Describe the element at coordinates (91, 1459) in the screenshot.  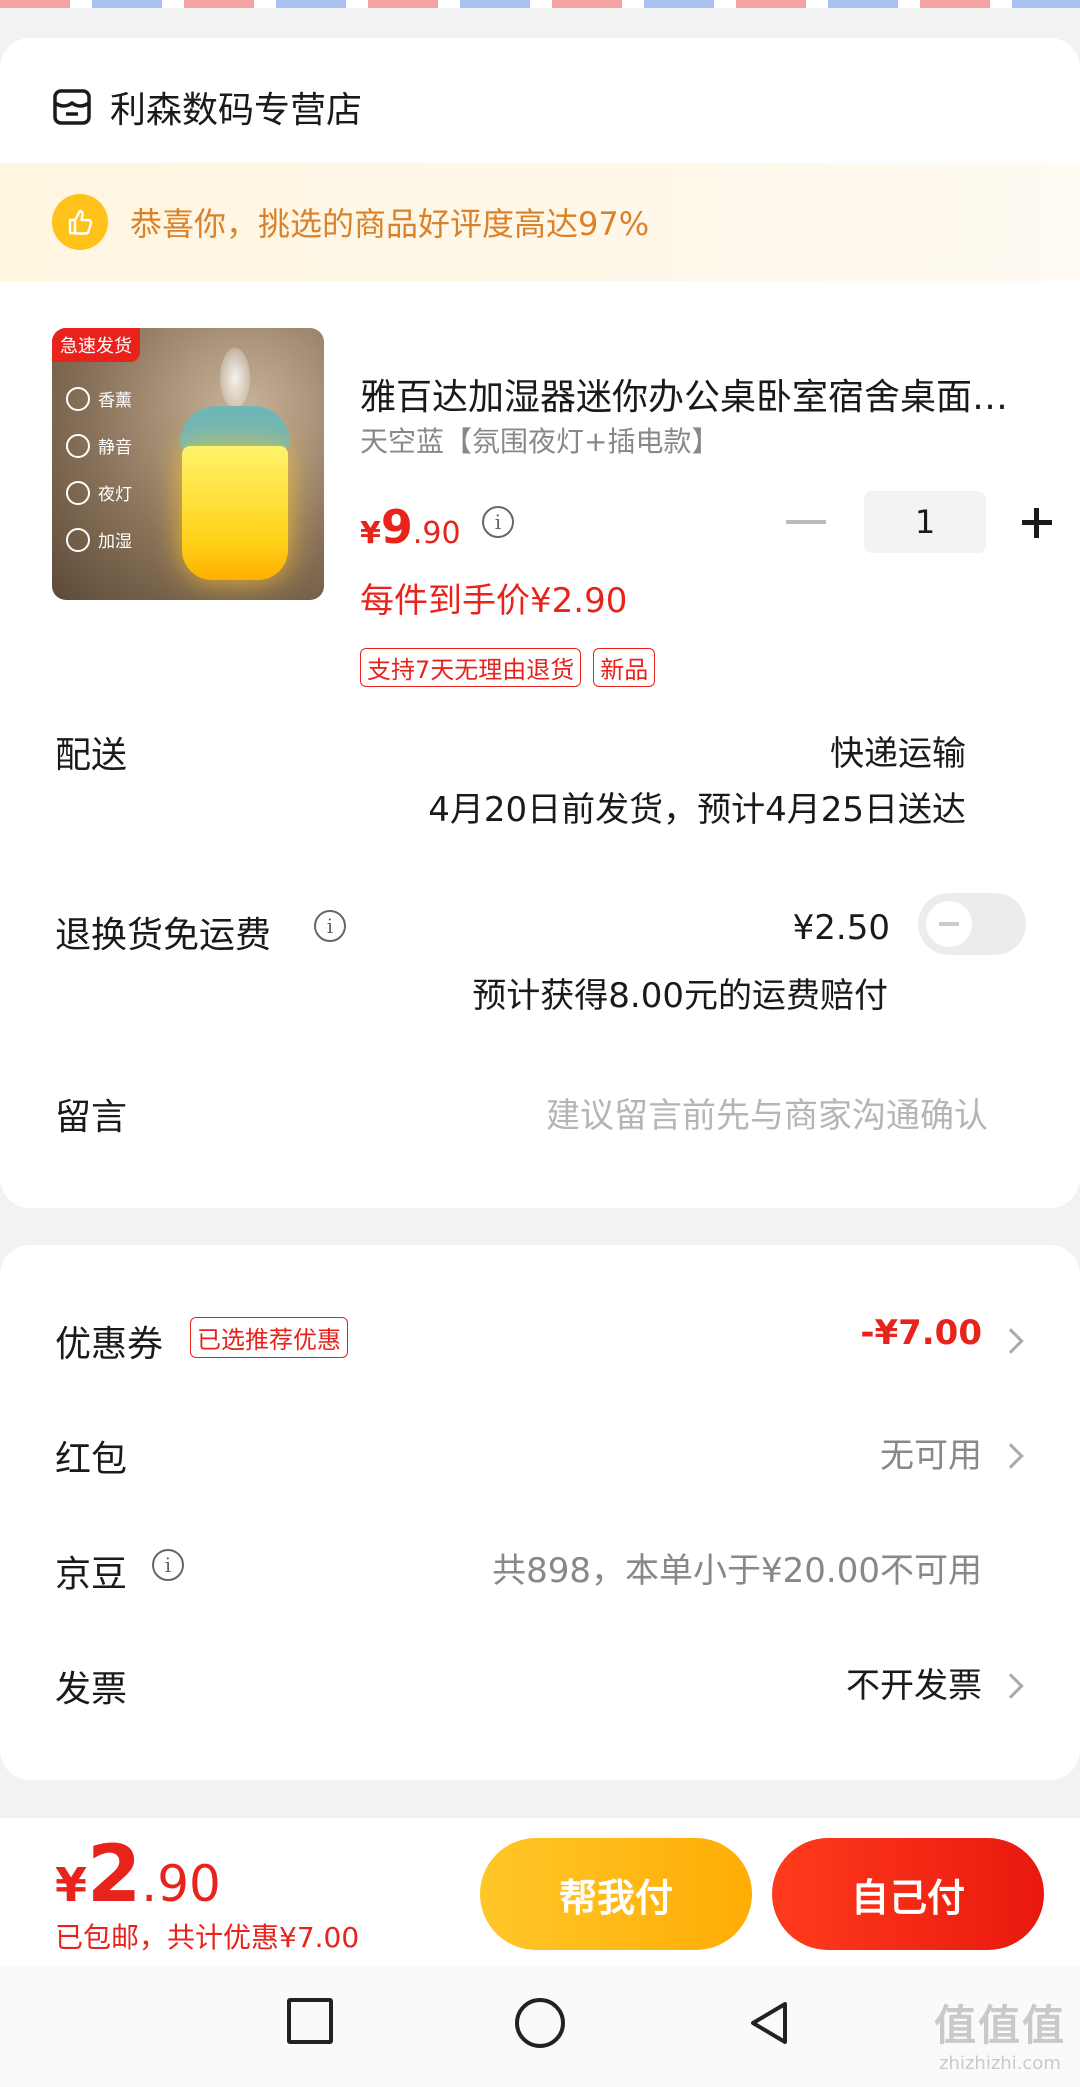
I see `red-packet-label: 红包` at that location.